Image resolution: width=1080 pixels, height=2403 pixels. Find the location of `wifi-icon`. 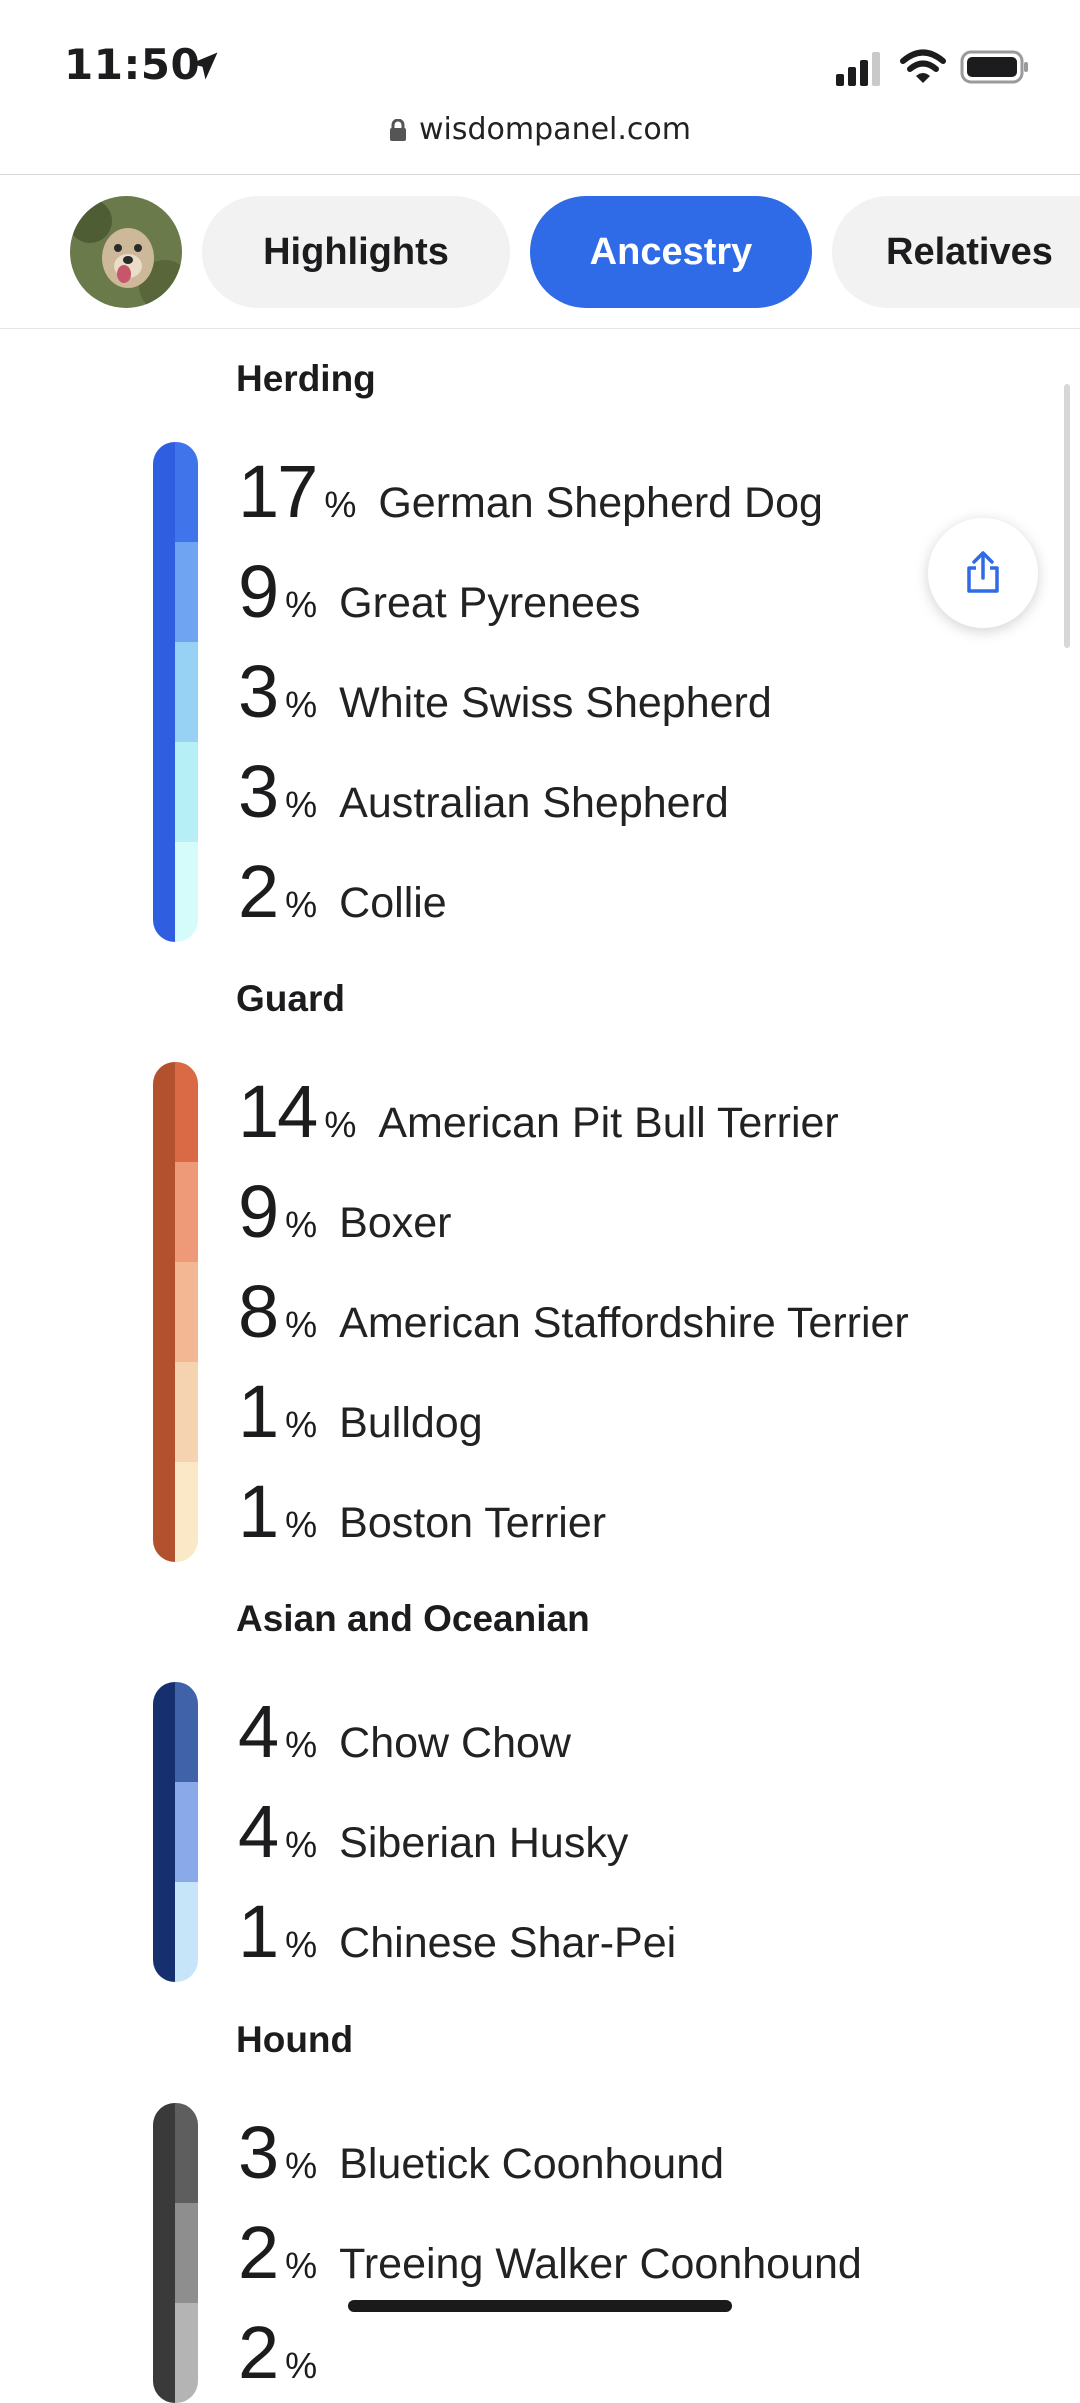

wifi-icon is located at coordinates (923, 66).